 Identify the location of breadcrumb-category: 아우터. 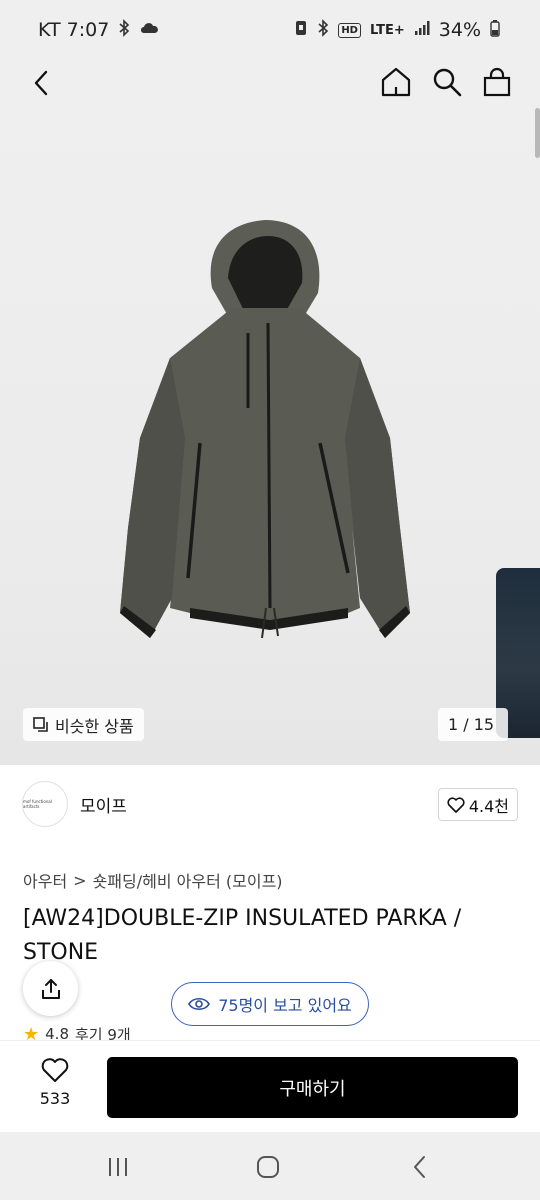
(45, 880).